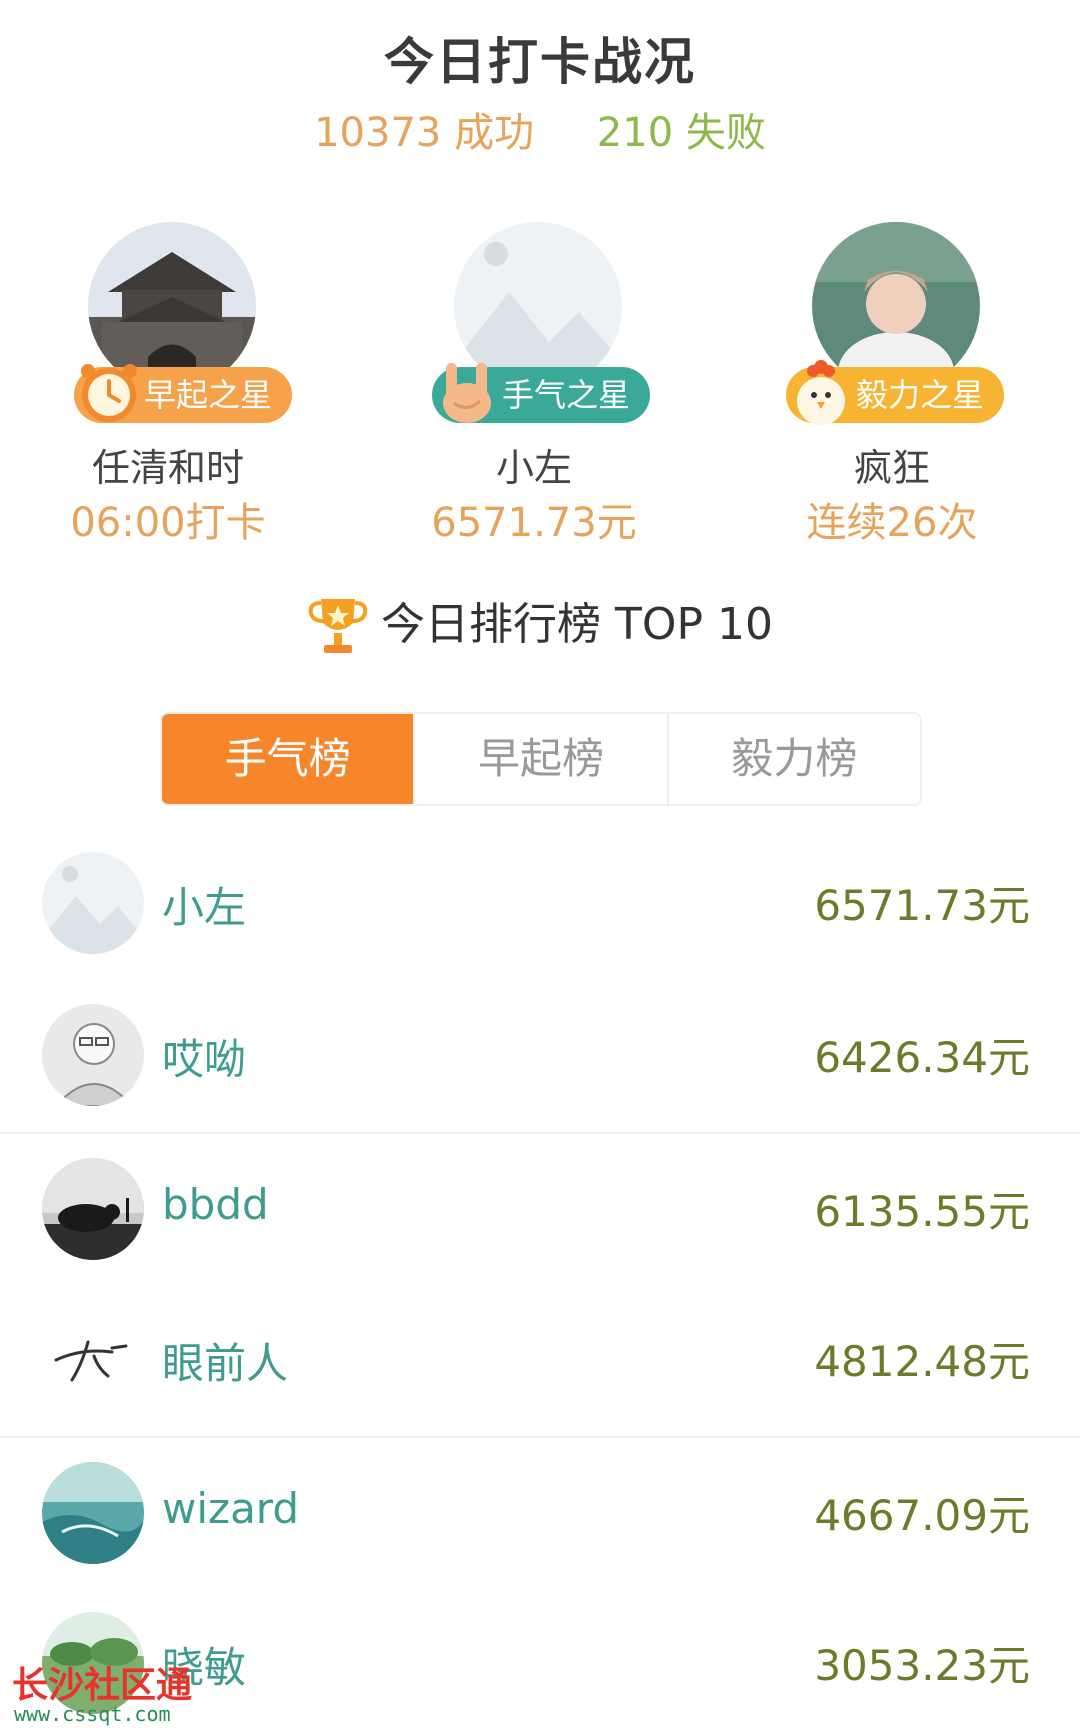 This screenshot has height=1728, width=1080. What do you see at coordinates (204, 1059) in the screenshot?
I see `user-name: 哎呦` at bounding box center [204, 1059].